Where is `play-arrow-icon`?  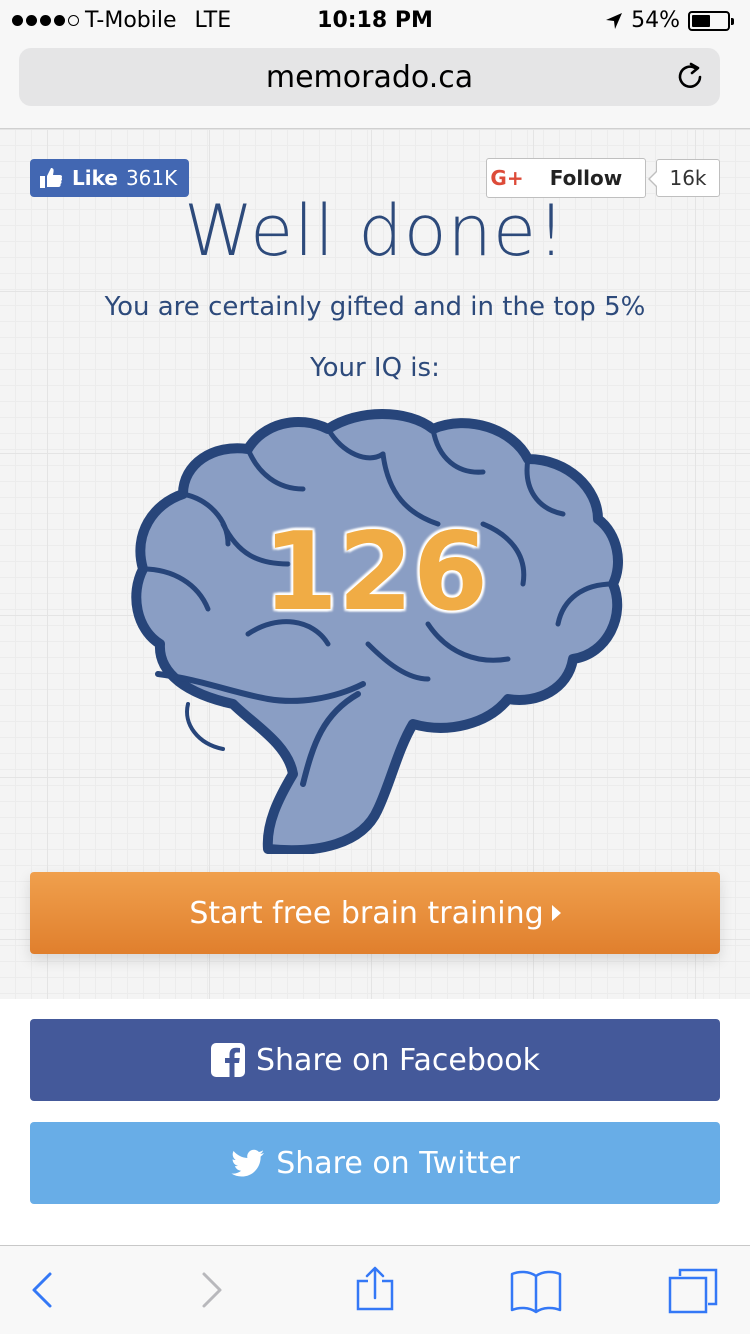 play-arrow-icon is located at coordinates (556, 913).